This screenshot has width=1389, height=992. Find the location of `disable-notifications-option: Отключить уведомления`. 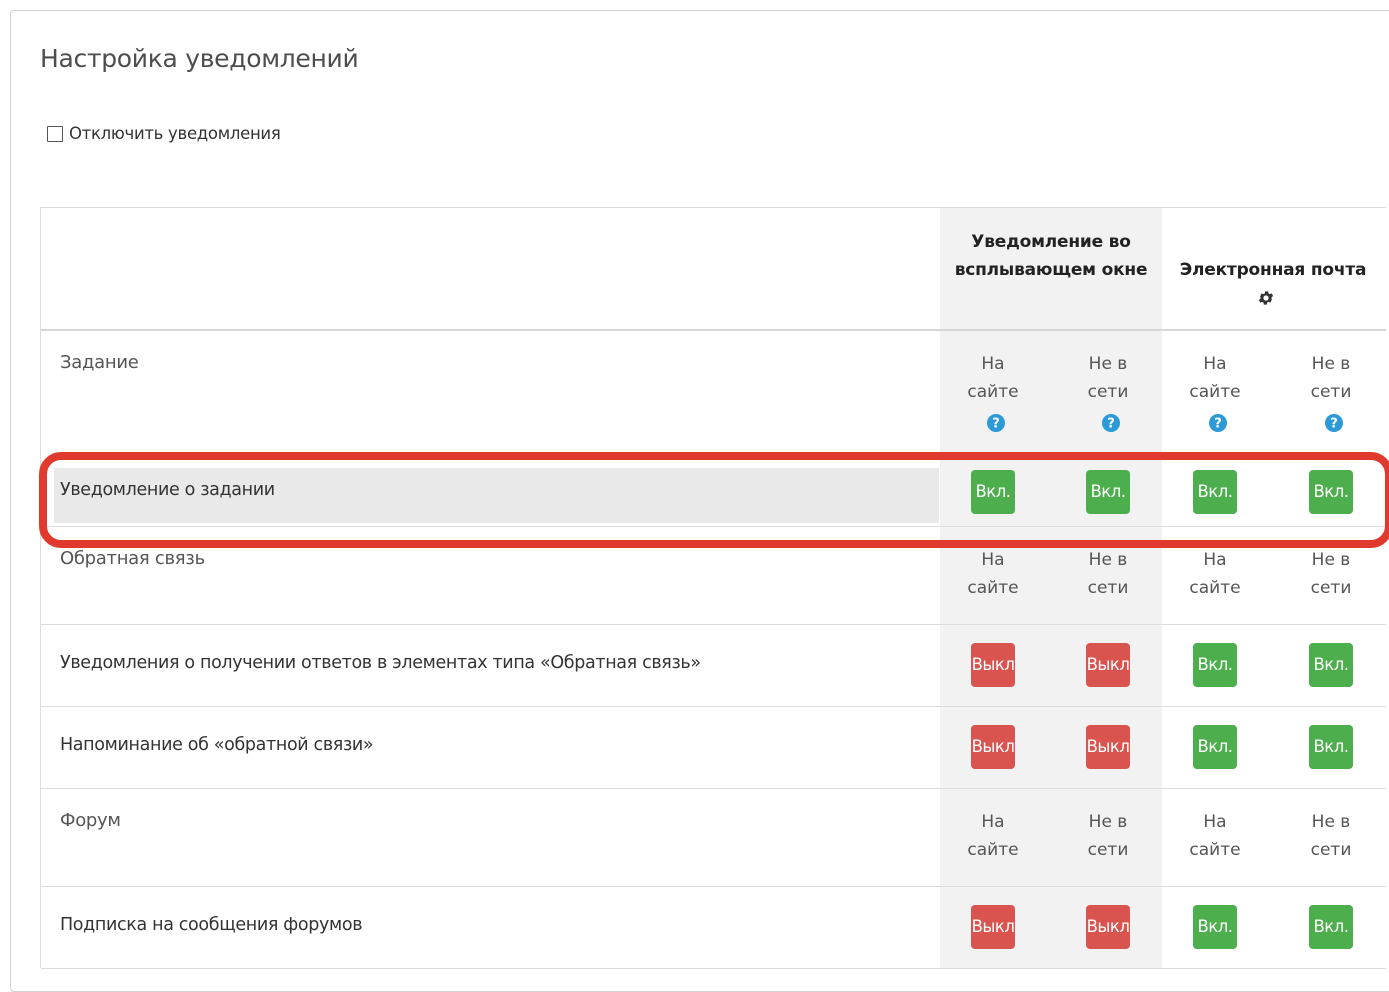

disable-notifications-option: Отключить уведомления is located at coordinates (164, 133).